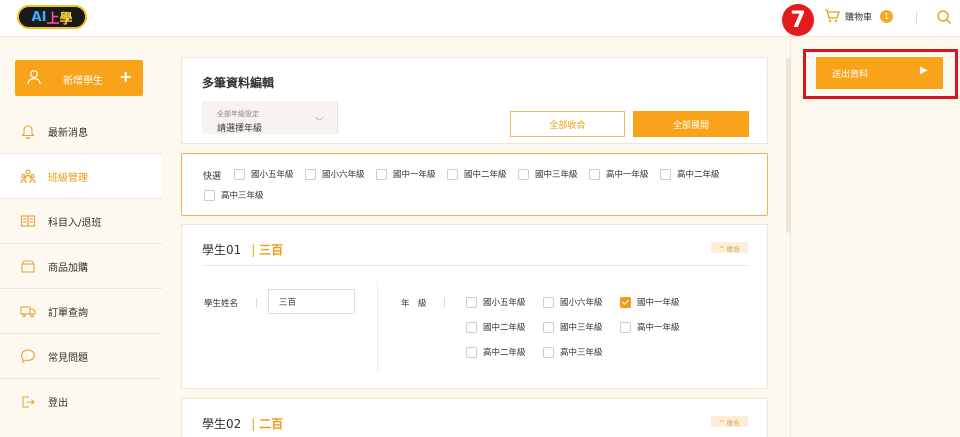 This screenshot has height=437, width=960. Describe the element at coordinates (625, 302) in the screenshot. I see `checkbox-checked` at that location.